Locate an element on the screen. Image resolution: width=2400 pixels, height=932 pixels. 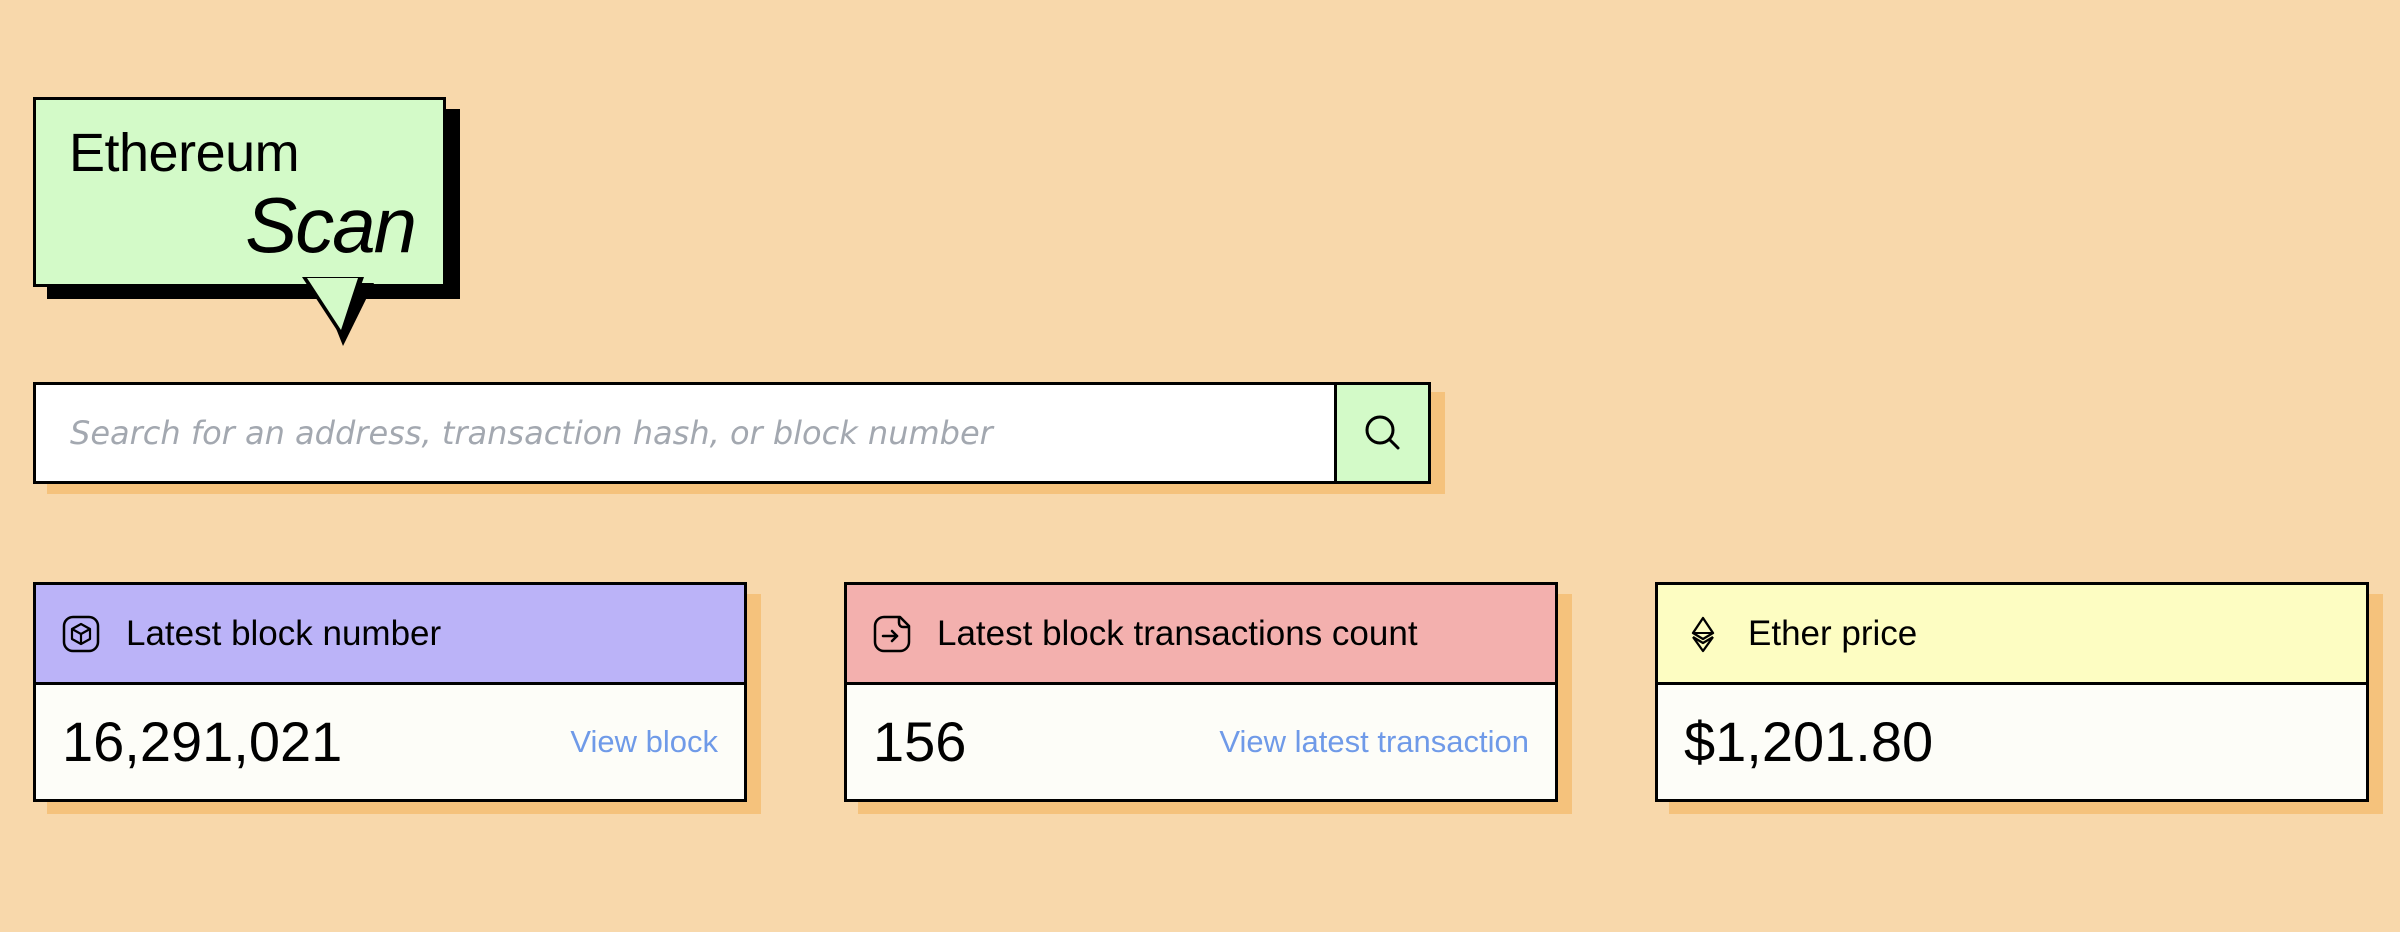
view-block-link: View block is located at coordinates (644, 742).